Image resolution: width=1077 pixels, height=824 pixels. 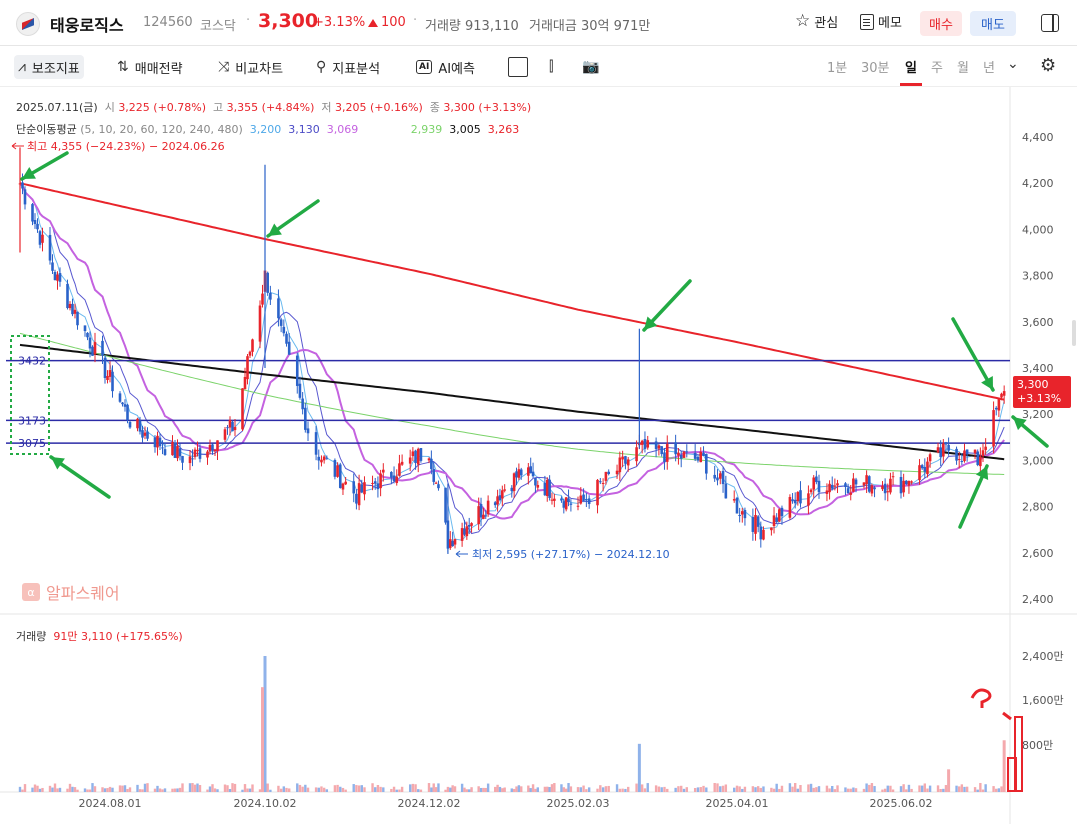 I want to click on indicator-button: ⩘ 보조지표, so click(x=49, y=67).